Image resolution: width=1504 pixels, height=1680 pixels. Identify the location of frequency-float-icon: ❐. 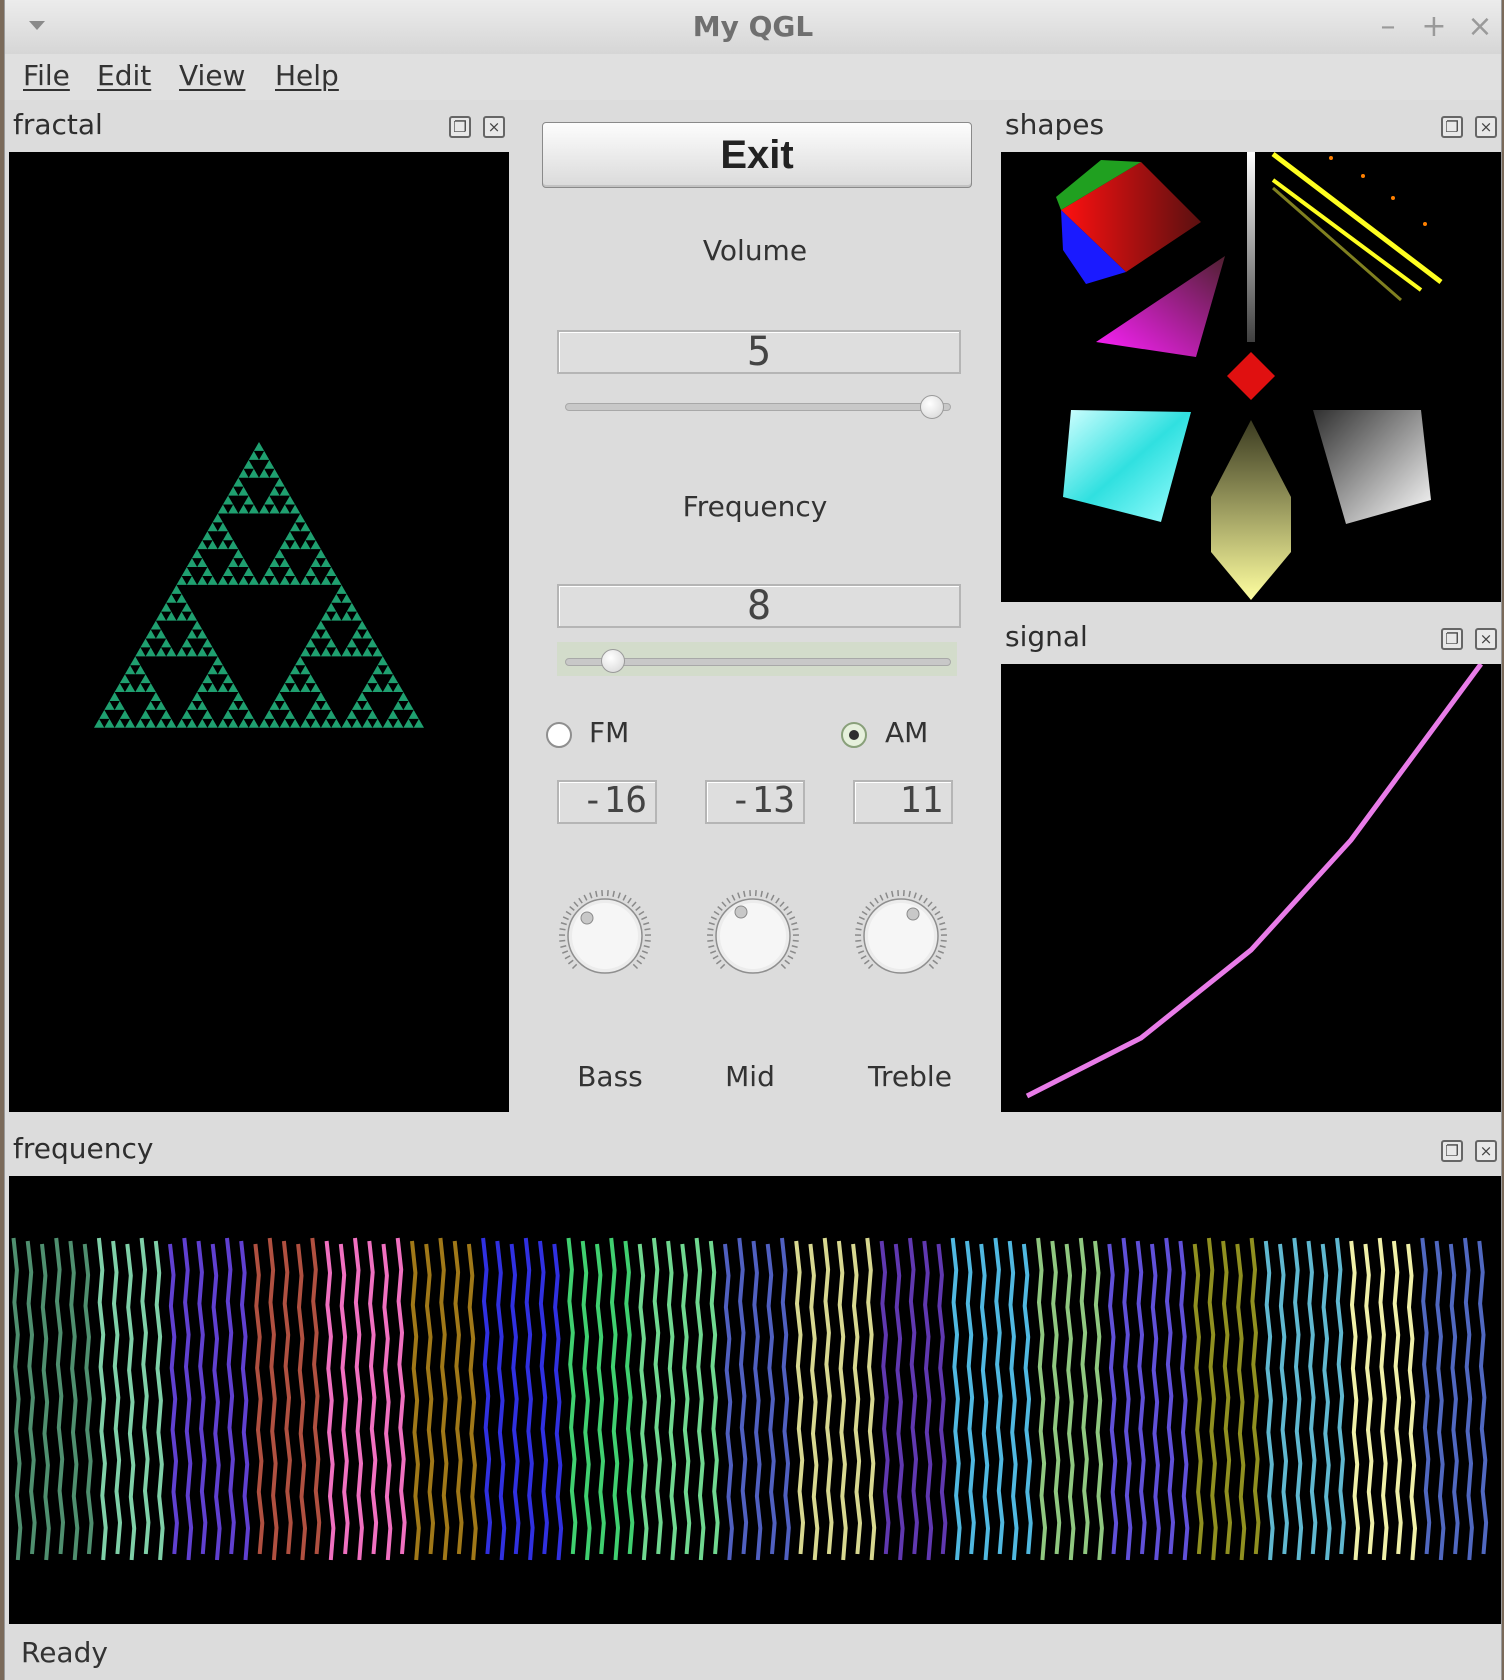
(1452, 1151).